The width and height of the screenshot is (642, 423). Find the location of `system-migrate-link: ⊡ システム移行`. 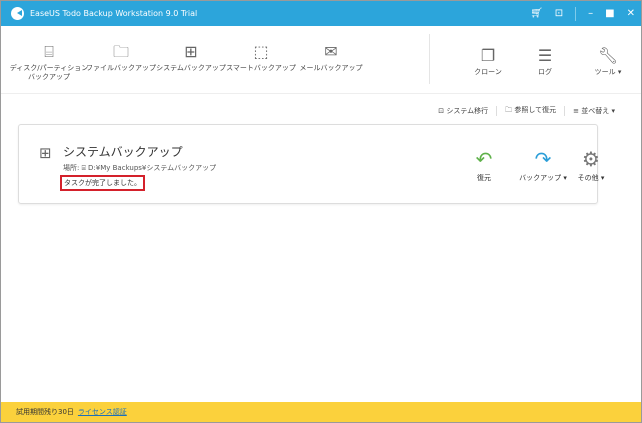

system-migrate-link: ⊡ システム移行 is located at coordinates (463, 111).